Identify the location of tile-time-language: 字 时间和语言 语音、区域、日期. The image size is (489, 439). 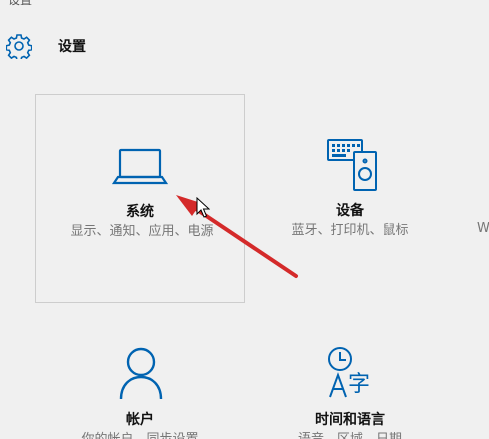
(350, 392).